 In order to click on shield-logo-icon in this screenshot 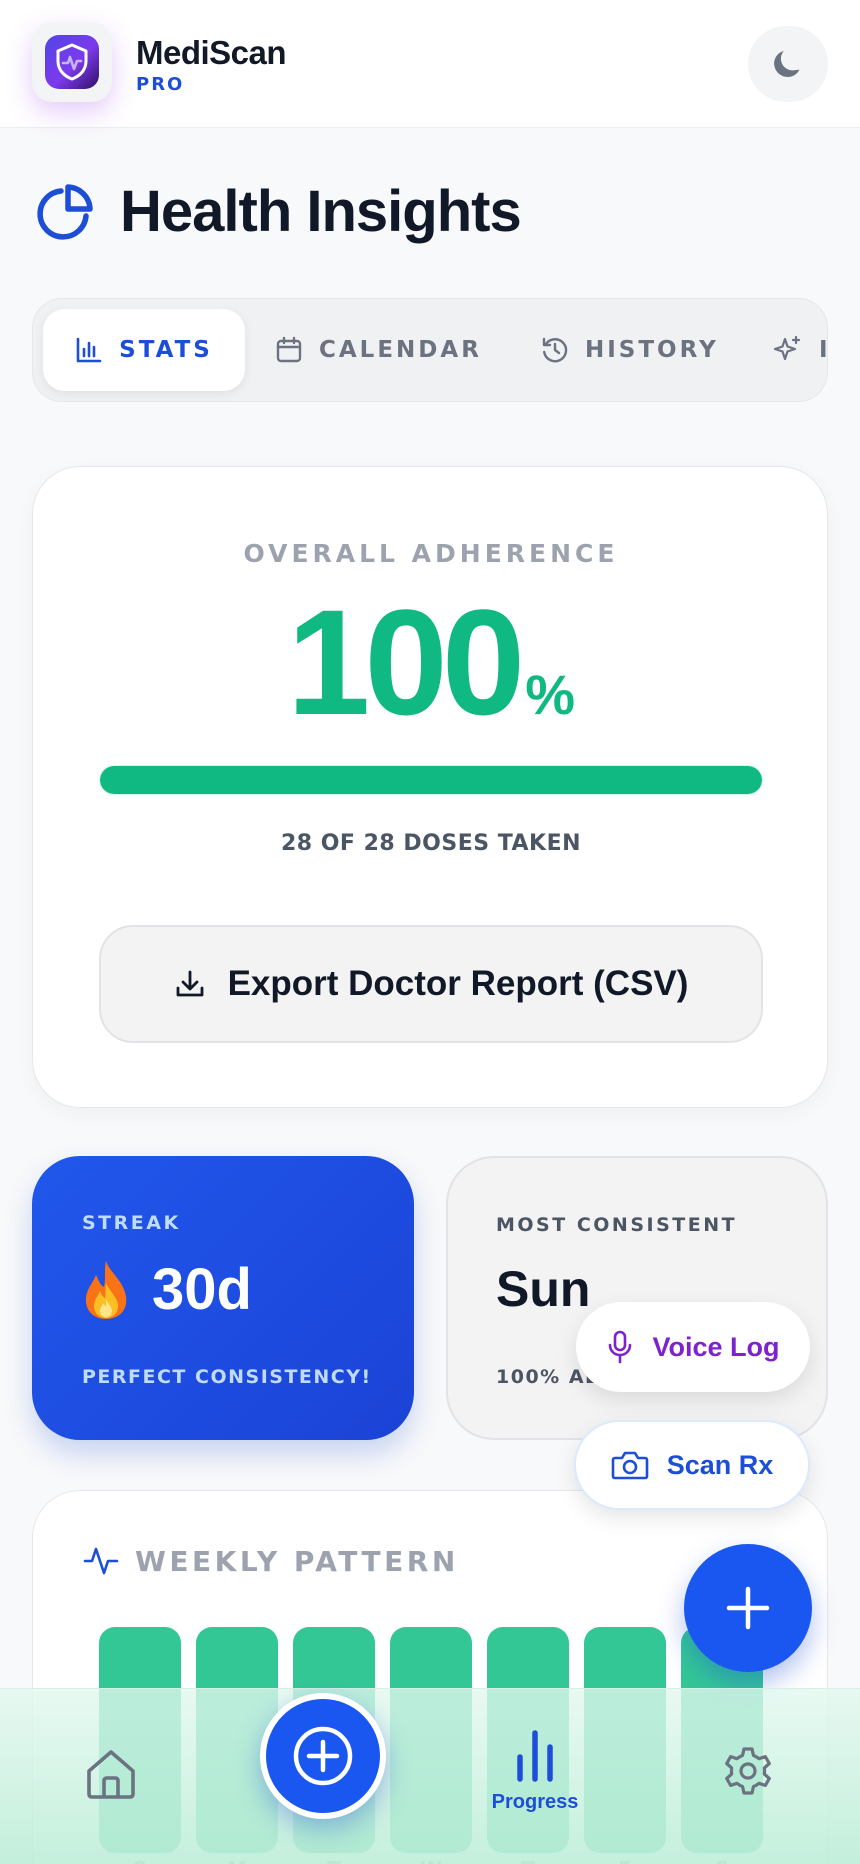, I will do `click(72, 62)`.